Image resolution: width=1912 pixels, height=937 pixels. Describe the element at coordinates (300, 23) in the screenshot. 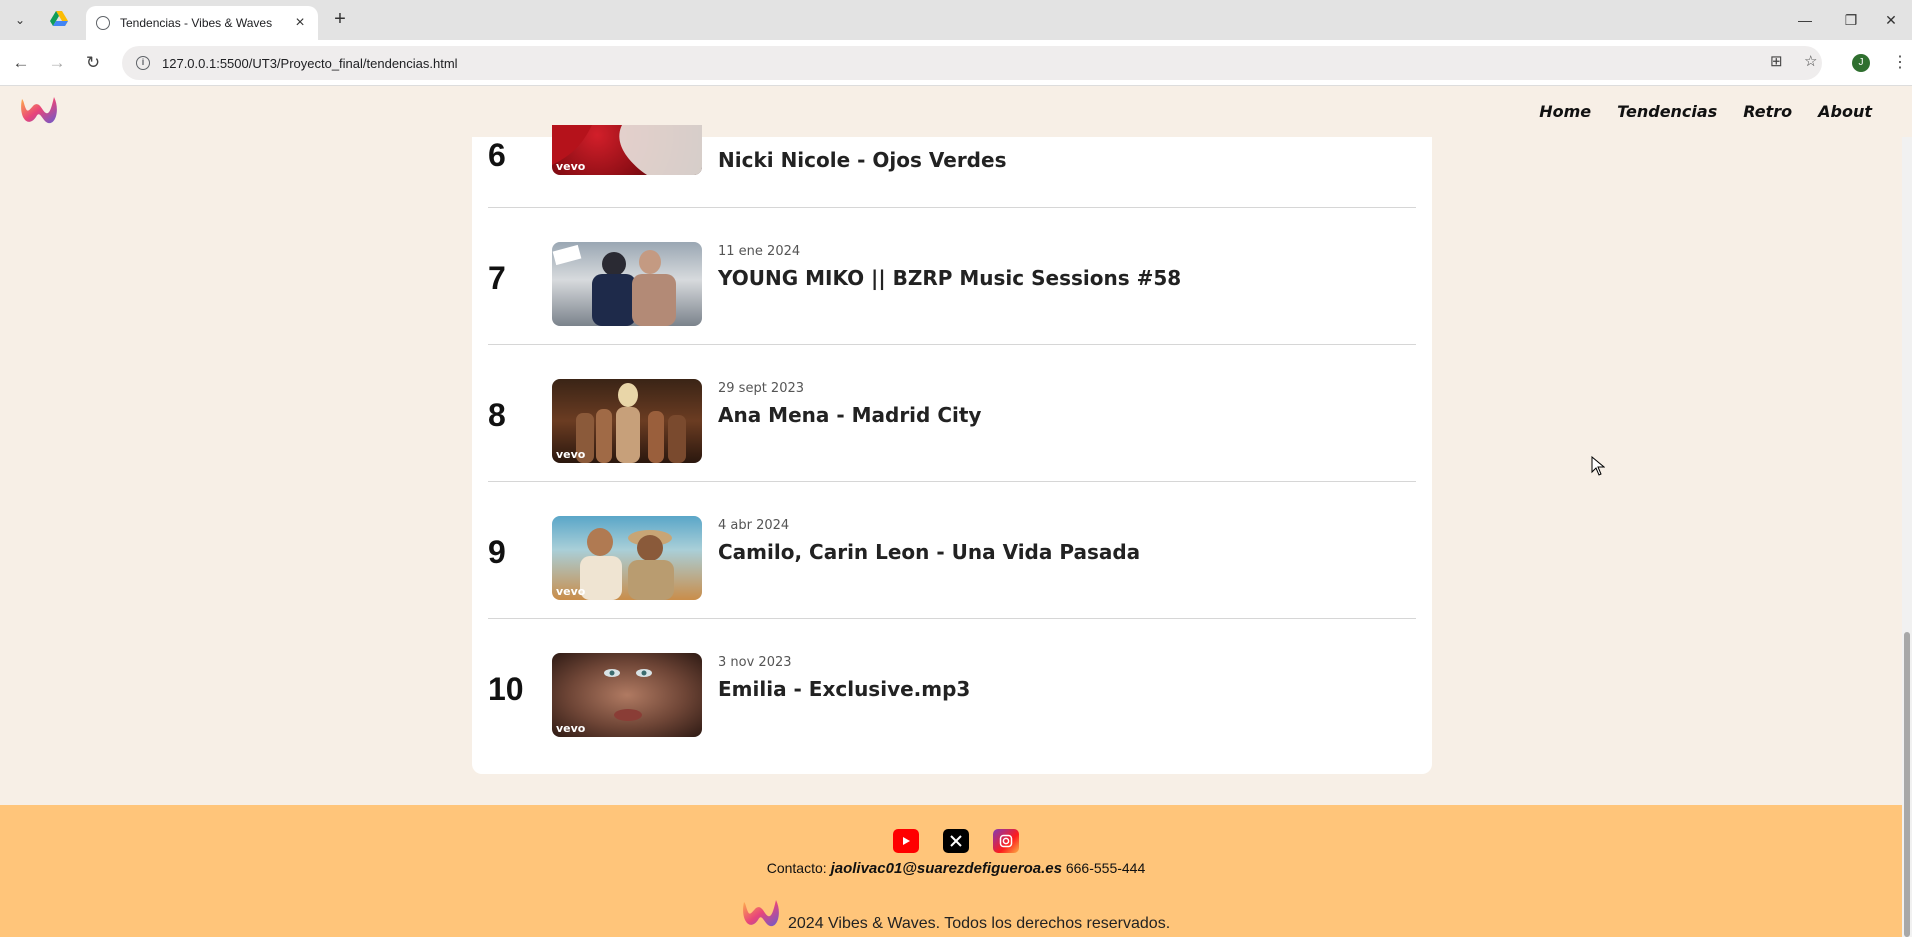

I see `close-tab-icon: ×` at that location.